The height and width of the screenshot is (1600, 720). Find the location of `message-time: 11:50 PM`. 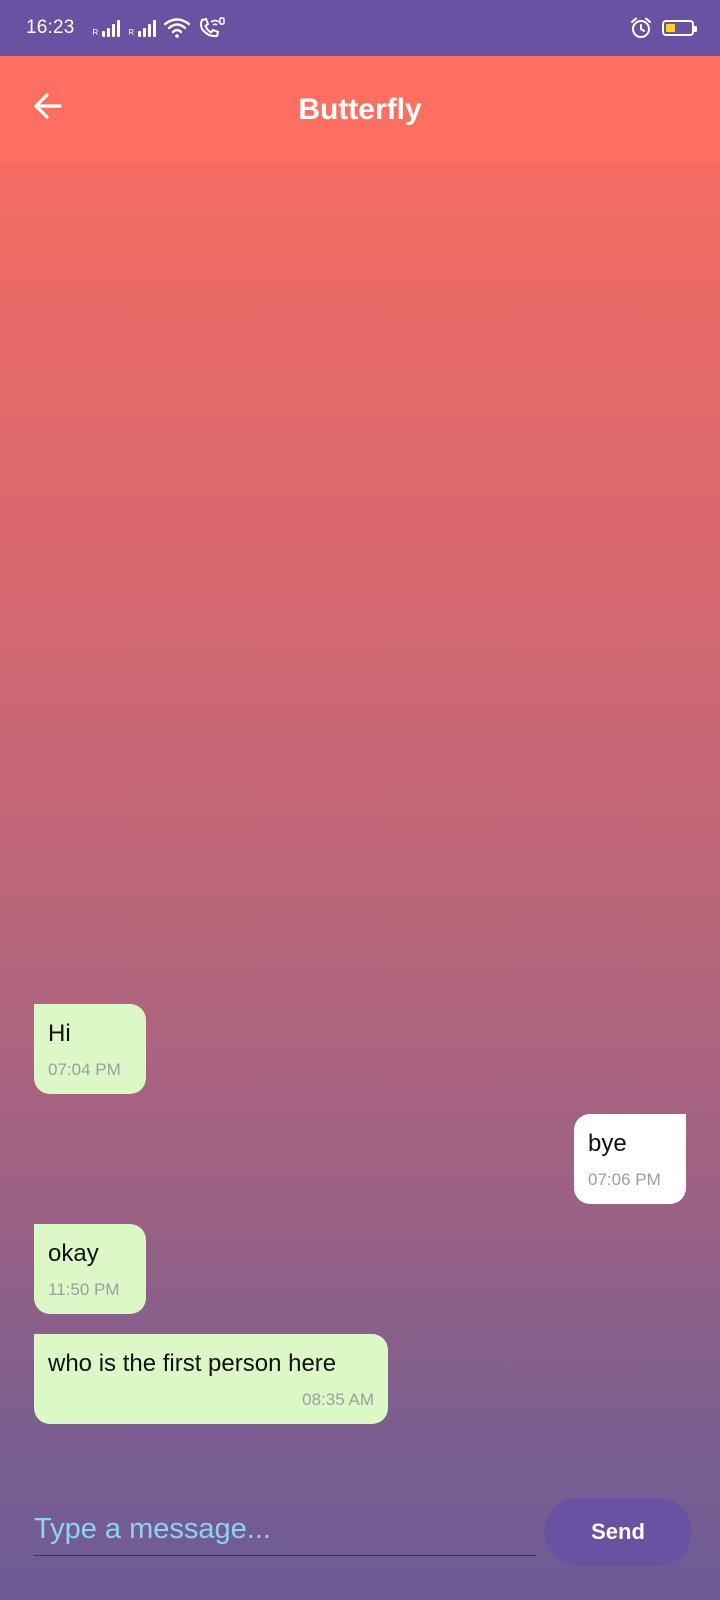

message-time: 11:50 PM is located at coordinates (84, 1289).